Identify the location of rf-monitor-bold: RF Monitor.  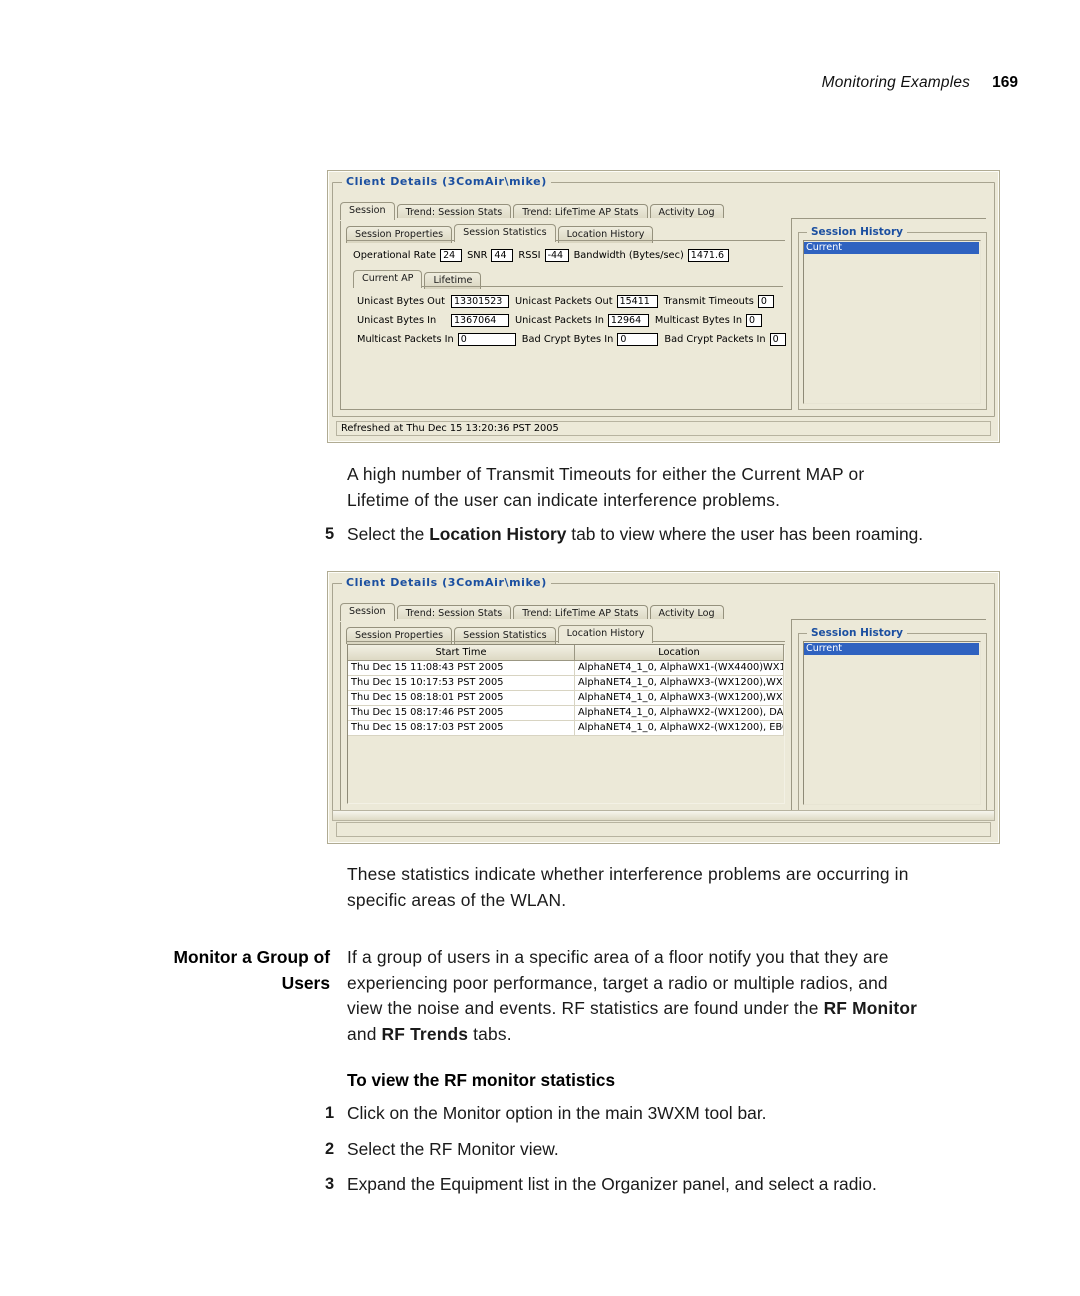
(870, 1008).